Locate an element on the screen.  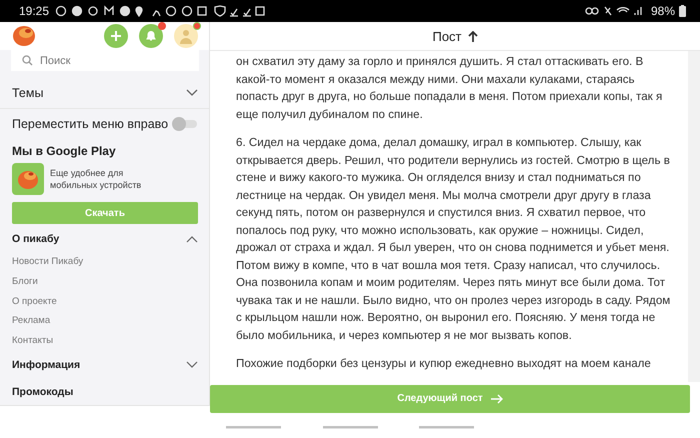
section-heading: Промокоды is located at coordinates (43, 392).